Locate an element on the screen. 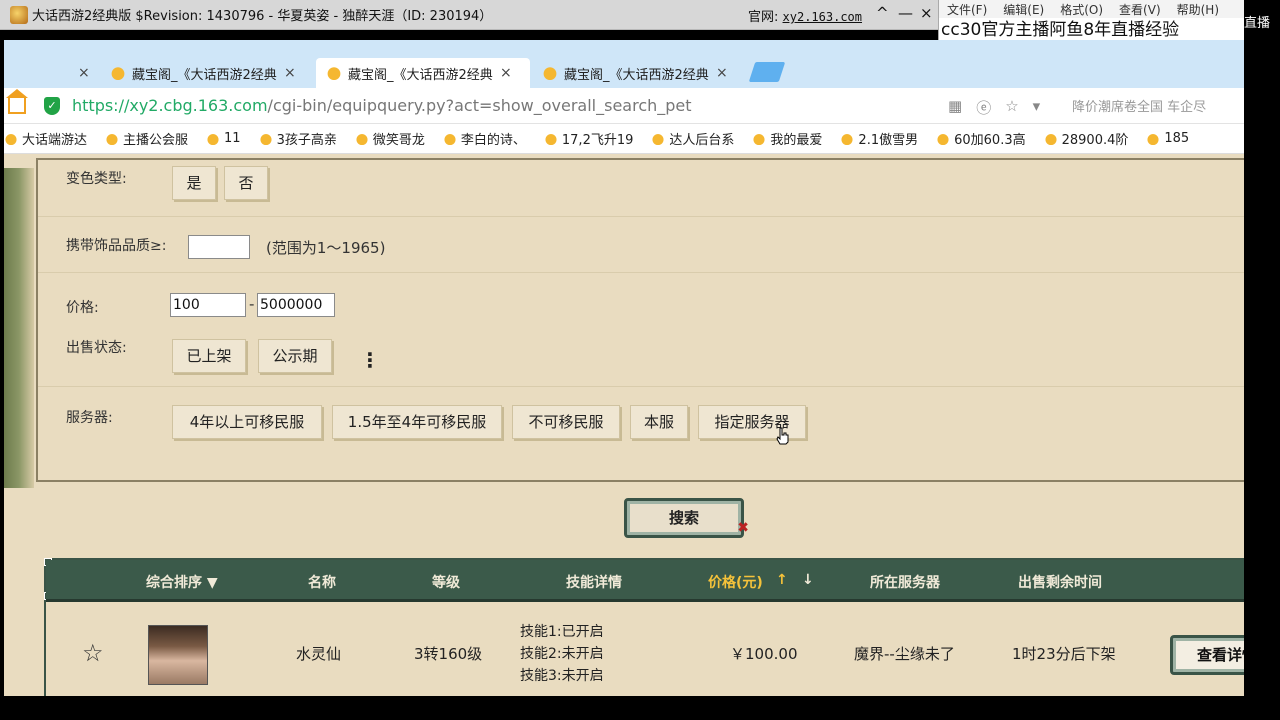 This screenshot has width=1280, height=720. pet-skill-2: 技能2:未开启 is located at coordinates (562, 654).